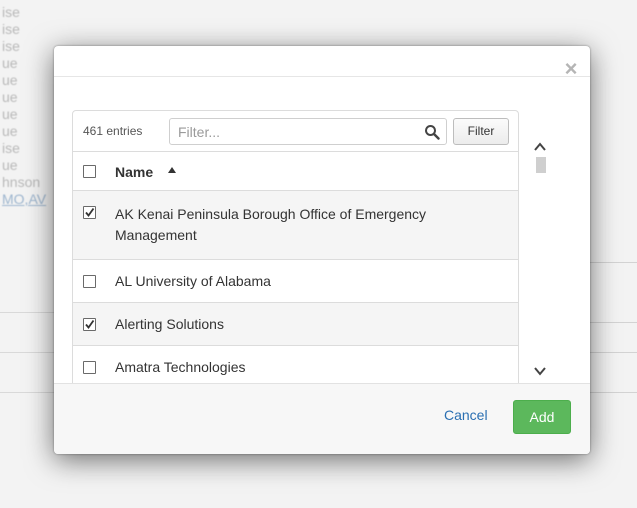 The height and width of the screenshot is (508, 637). What do you see at coordinates (481, 131) in the screenshot?
I see `filter-button: Filter` at bounding box center [481, 131].